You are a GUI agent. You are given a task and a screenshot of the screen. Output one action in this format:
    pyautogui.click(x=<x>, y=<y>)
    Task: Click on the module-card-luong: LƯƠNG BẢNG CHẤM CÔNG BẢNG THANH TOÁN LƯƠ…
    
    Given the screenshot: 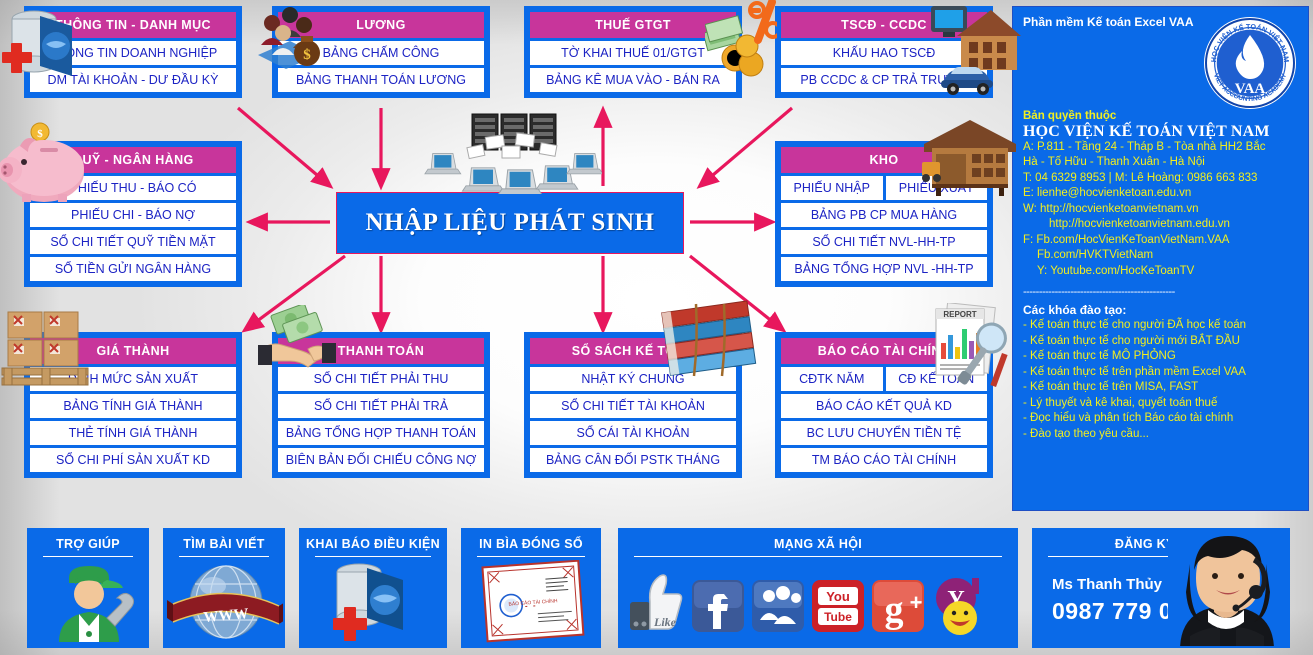 What is the action you would take?
    pyautogui.click(x=381, y=52)
    